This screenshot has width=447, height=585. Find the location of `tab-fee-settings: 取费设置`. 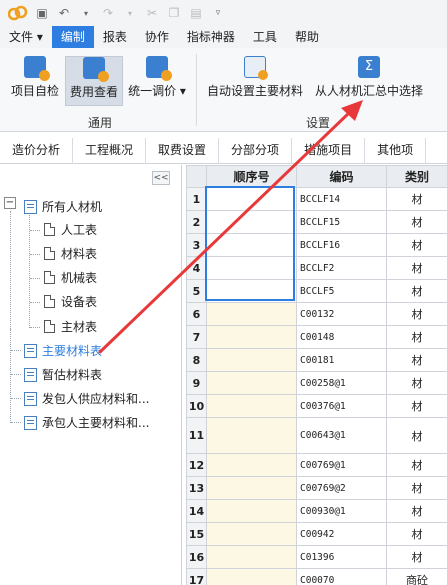

tab-fee-settings: 取费设置 is located at coordinates (183, 151).